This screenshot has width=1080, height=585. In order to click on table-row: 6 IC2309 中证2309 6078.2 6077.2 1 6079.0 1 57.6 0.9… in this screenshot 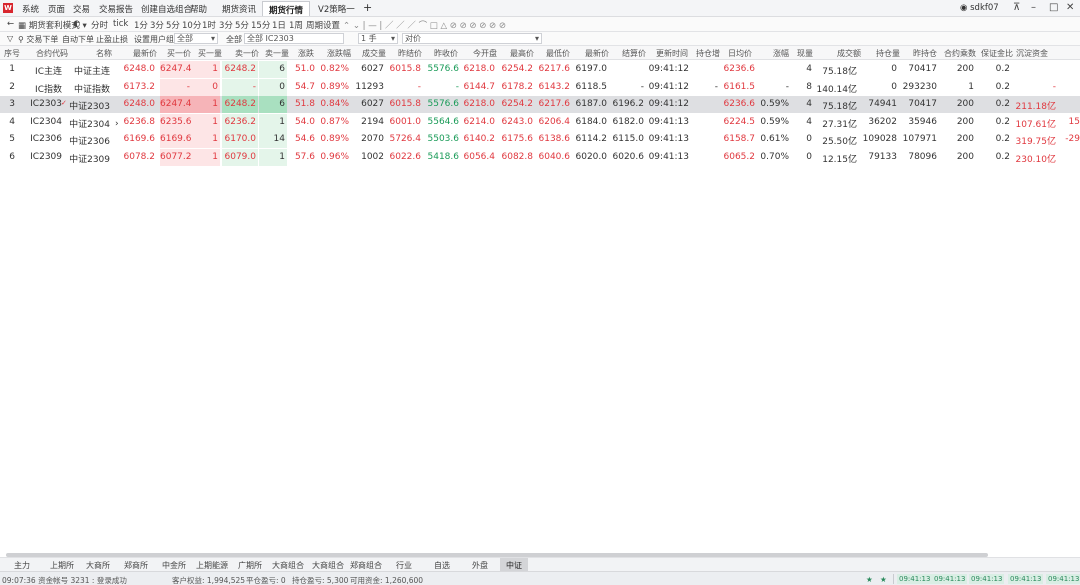, I will do `click(540, 157)`.